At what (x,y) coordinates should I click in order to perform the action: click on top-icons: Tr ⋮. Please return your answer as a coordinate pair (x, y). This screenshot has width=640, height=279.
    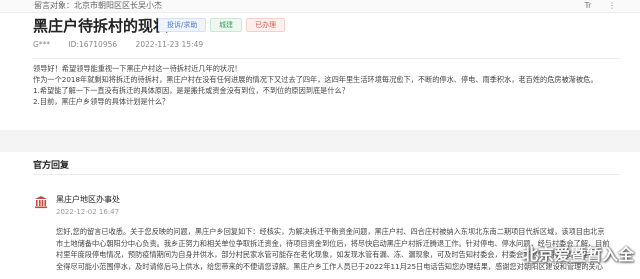
    Looking at the image, I should click on (593, 6).